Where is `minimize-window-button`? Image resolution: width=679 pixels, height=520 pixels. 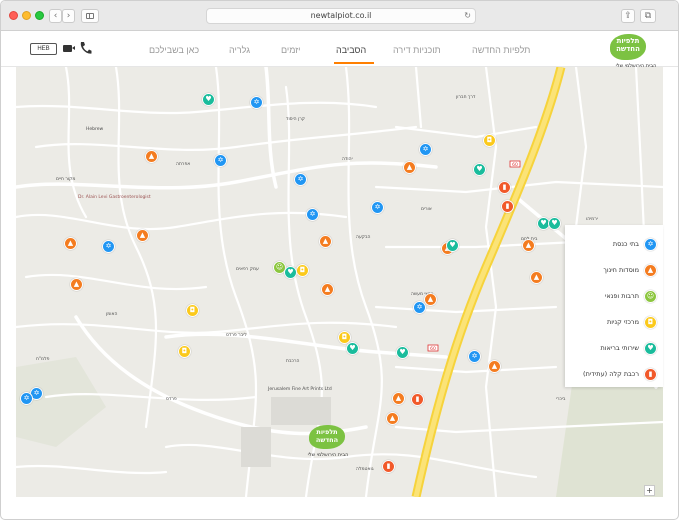 minimize-window-button is located at coordinates (26, 15).